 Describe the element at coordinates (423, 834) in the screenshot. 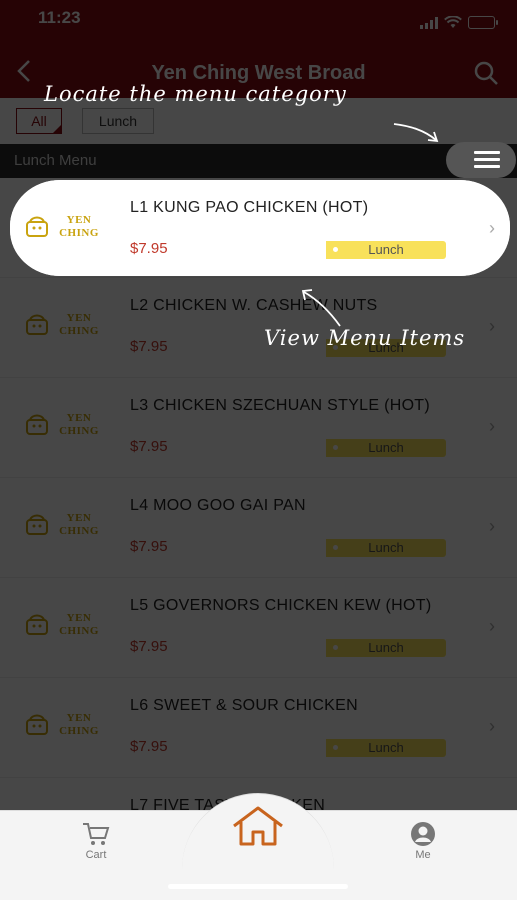

I see `user-icon` at that location.